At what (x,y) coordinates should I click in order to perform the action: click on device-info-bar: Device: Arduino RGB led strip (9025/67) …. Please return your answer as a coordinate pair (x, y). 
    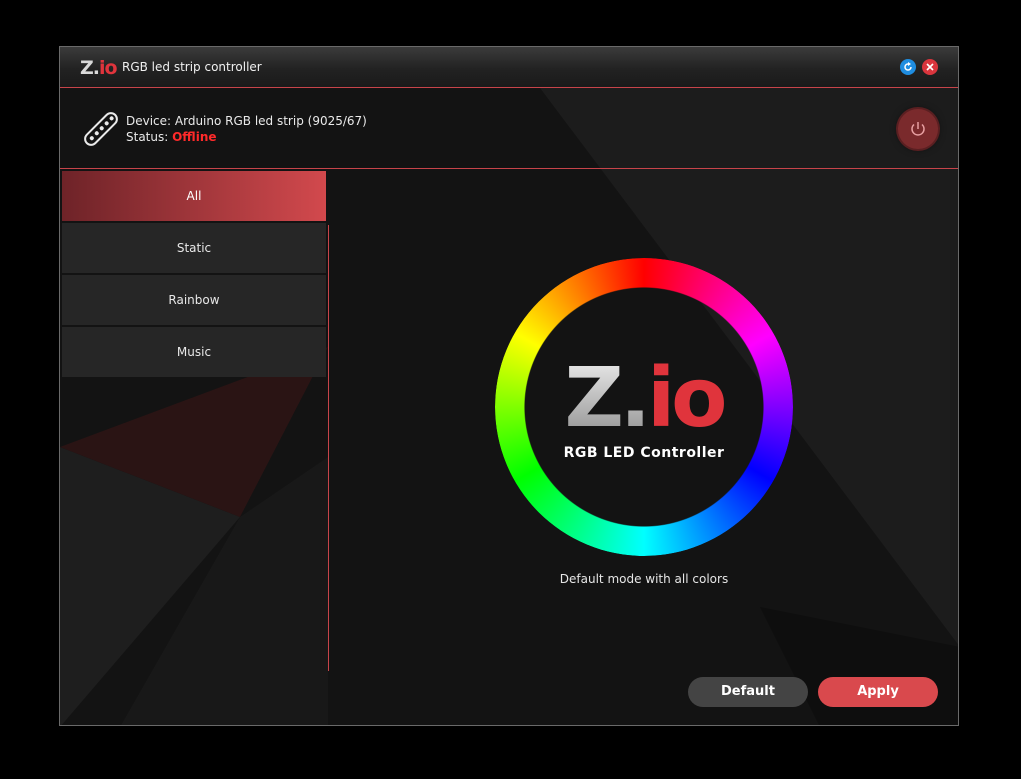
    Looking at the image, I should click on (509, 129).